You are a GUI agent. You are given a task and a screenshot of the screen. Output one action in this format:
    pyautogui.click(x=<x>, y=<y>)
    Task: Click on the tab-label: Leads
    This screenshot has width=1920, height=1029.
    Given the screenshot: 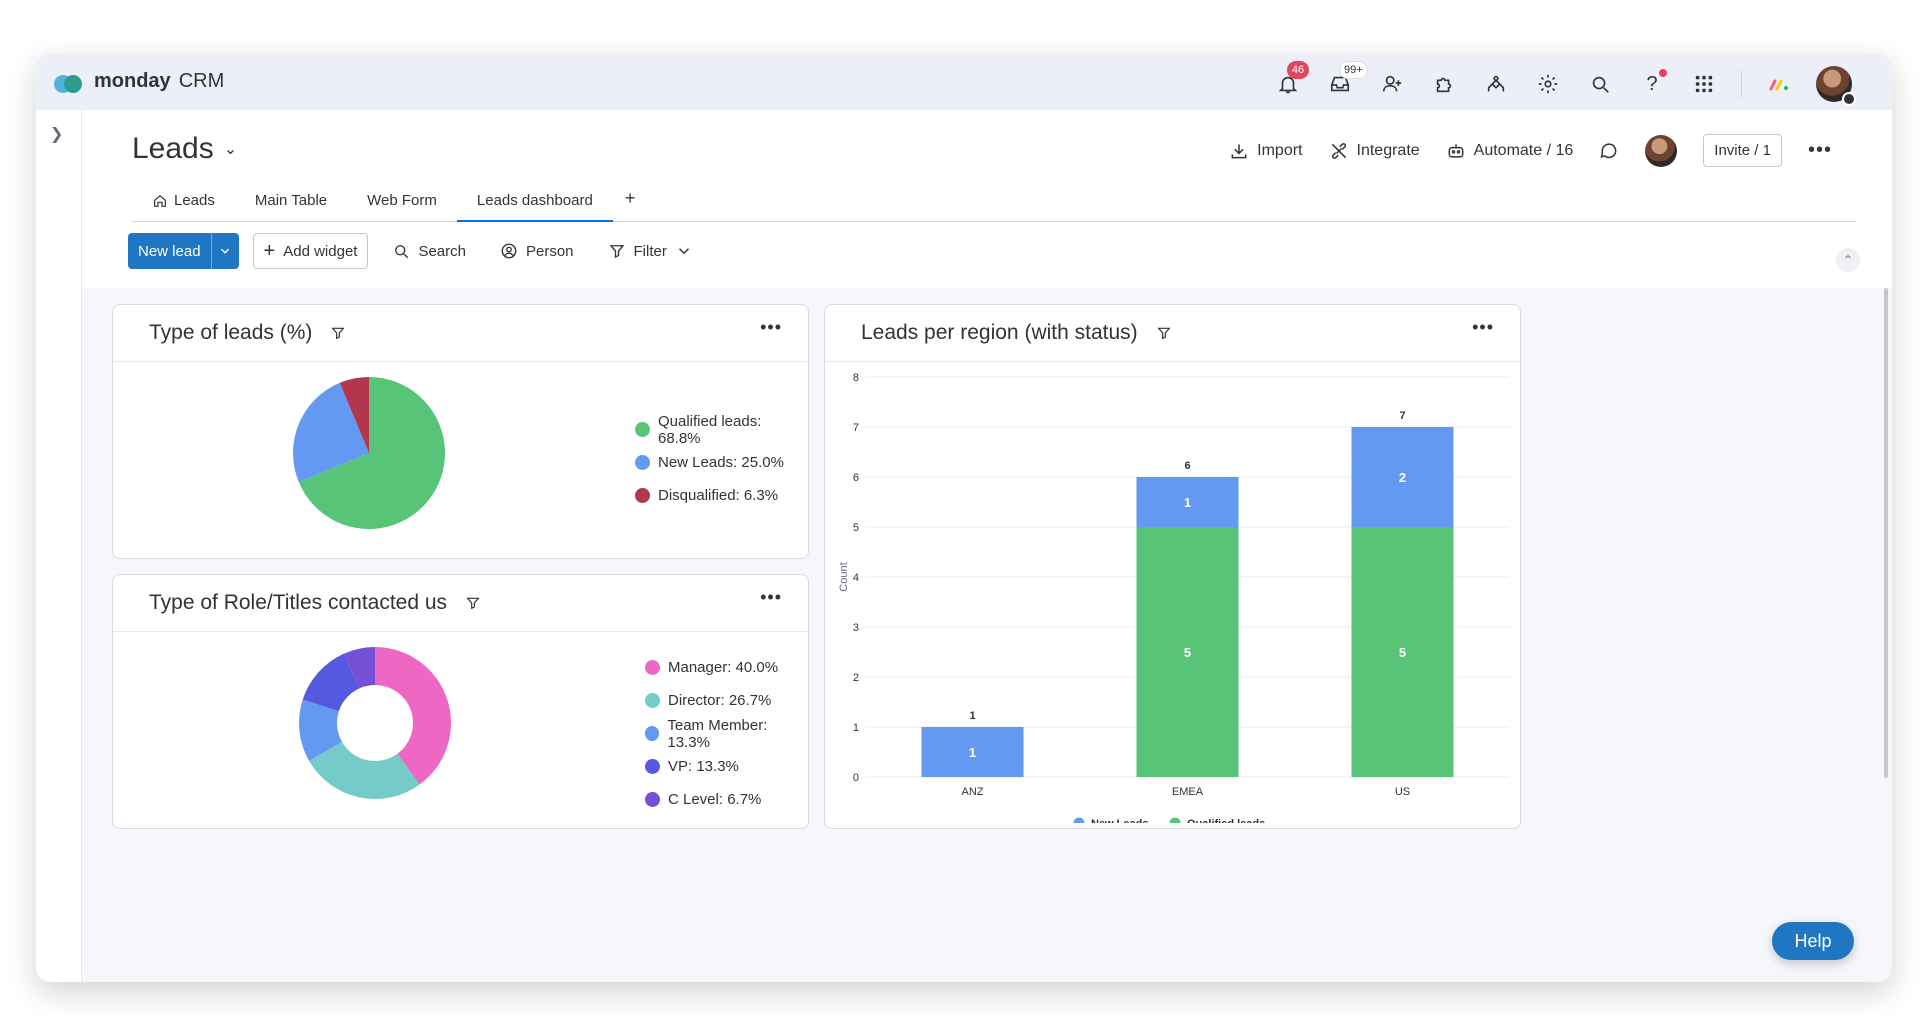 What is the action you would take?
    pyautogui.click(x=194, y=200)
    